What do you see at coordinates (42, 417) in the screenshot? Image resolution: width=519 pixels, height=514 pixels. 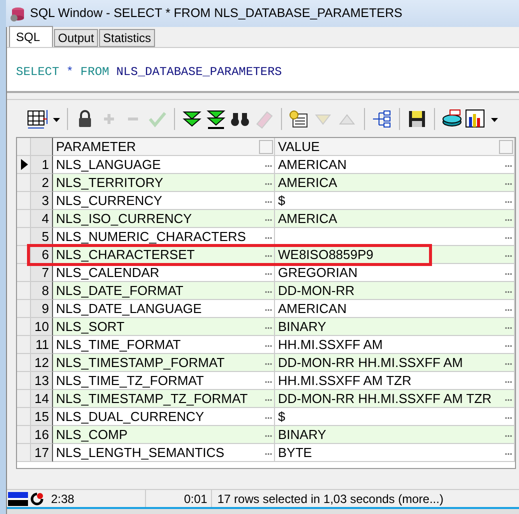 I see `row-number: 15` at bounding box center [42, 417].